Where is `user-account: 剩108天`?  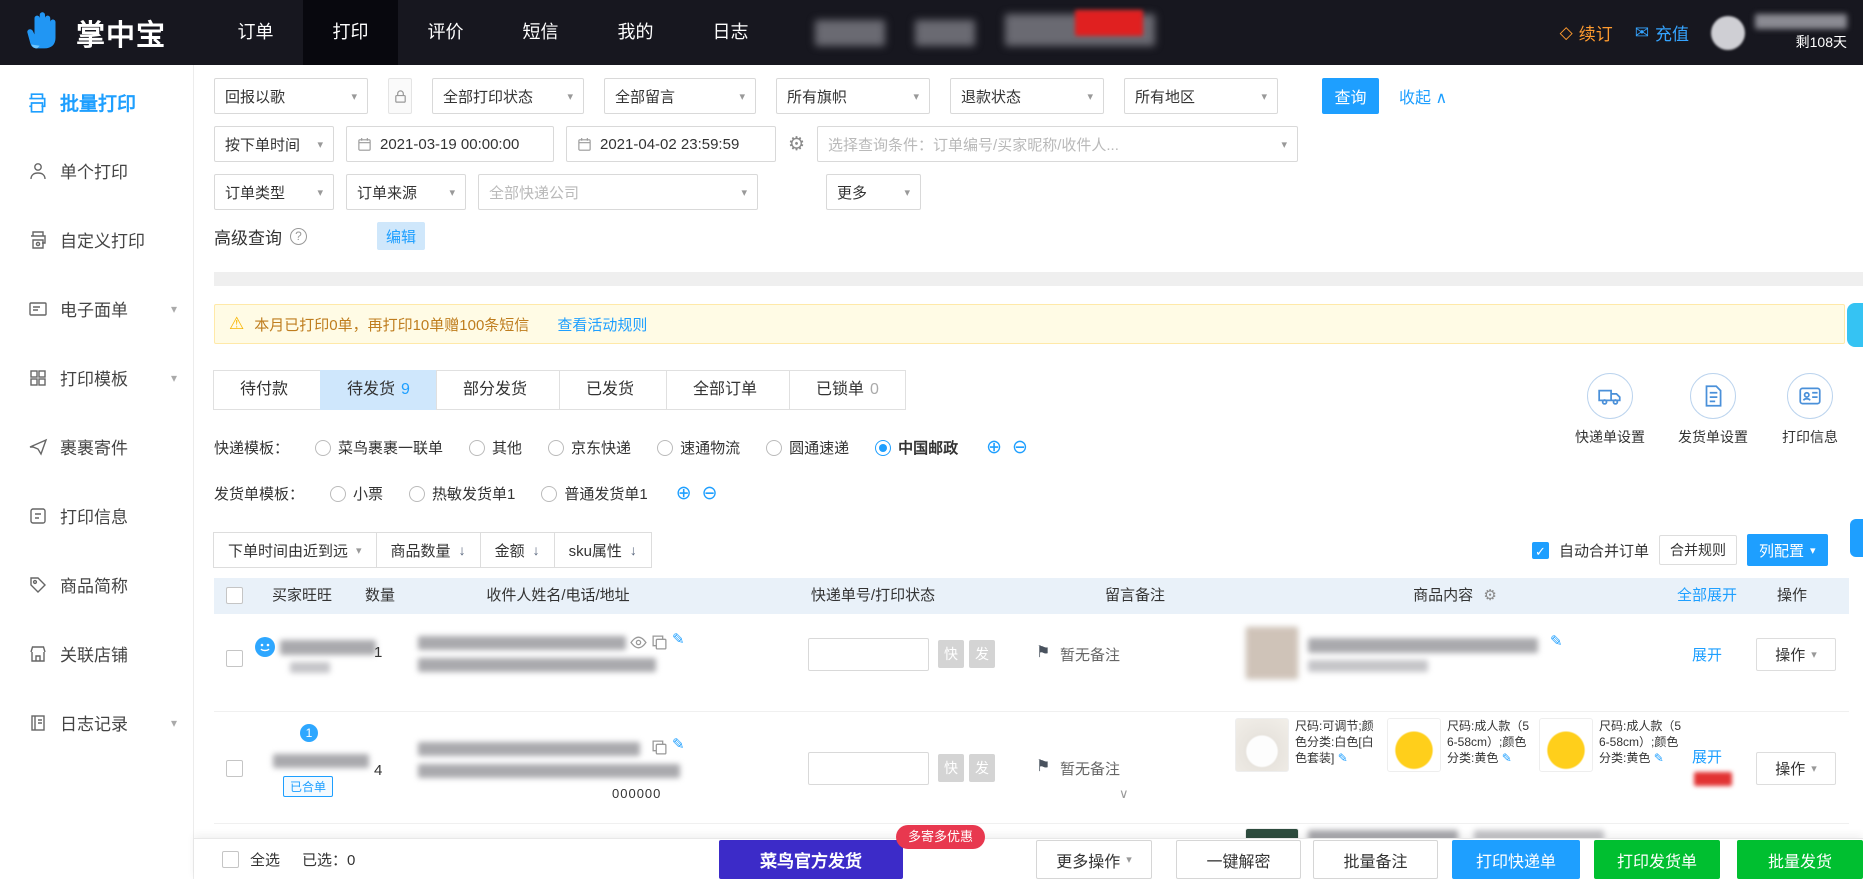 user-account: 剩108天 is located at coordinates (1779, 32).